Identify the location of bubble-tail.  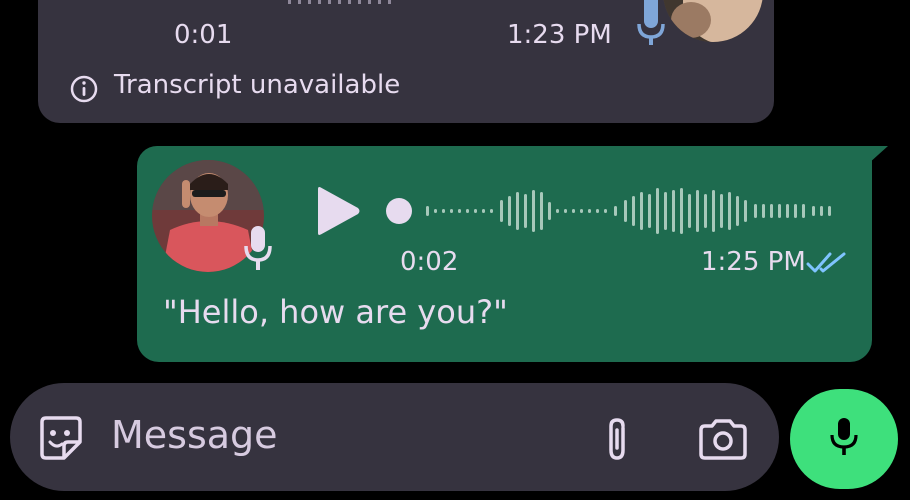
(878, 155).